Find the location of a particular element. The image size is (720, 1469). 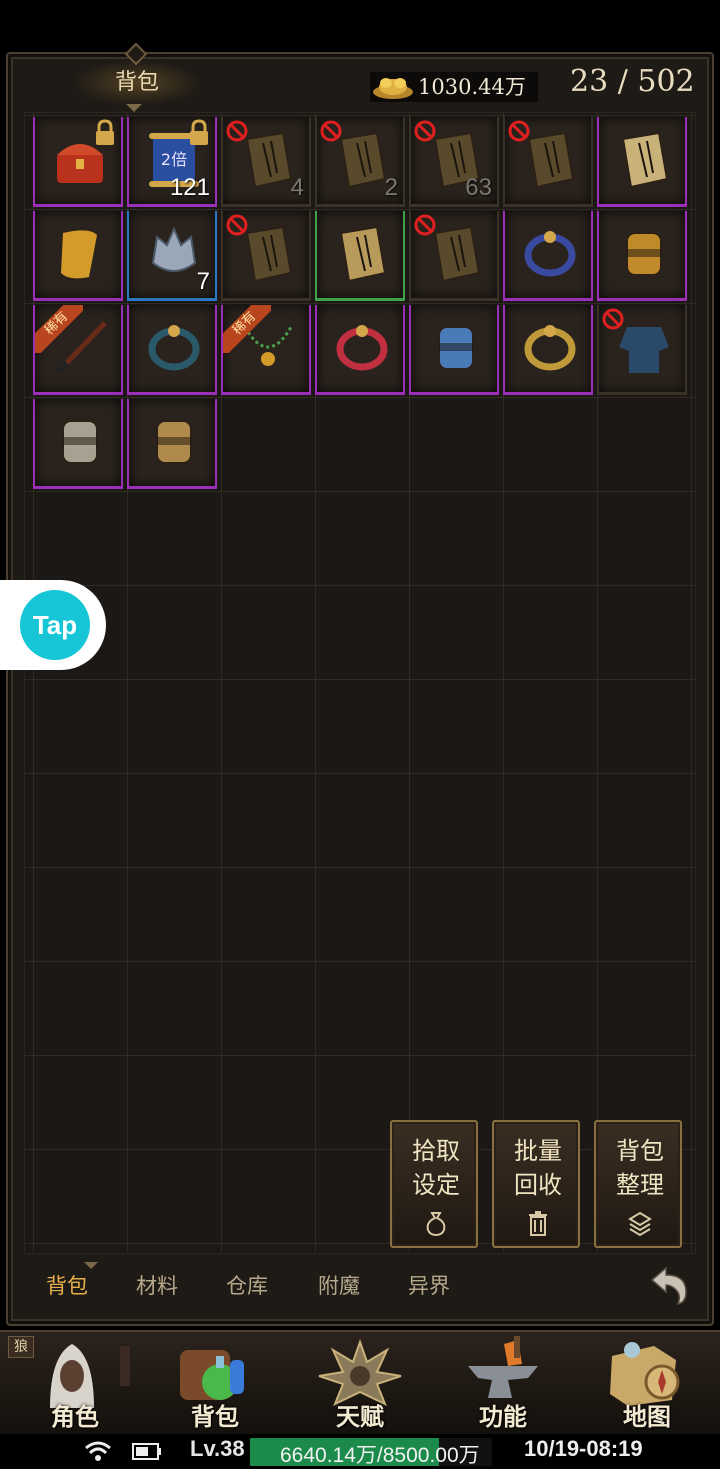

bracelet-icon is located at coordinates (644, 254).